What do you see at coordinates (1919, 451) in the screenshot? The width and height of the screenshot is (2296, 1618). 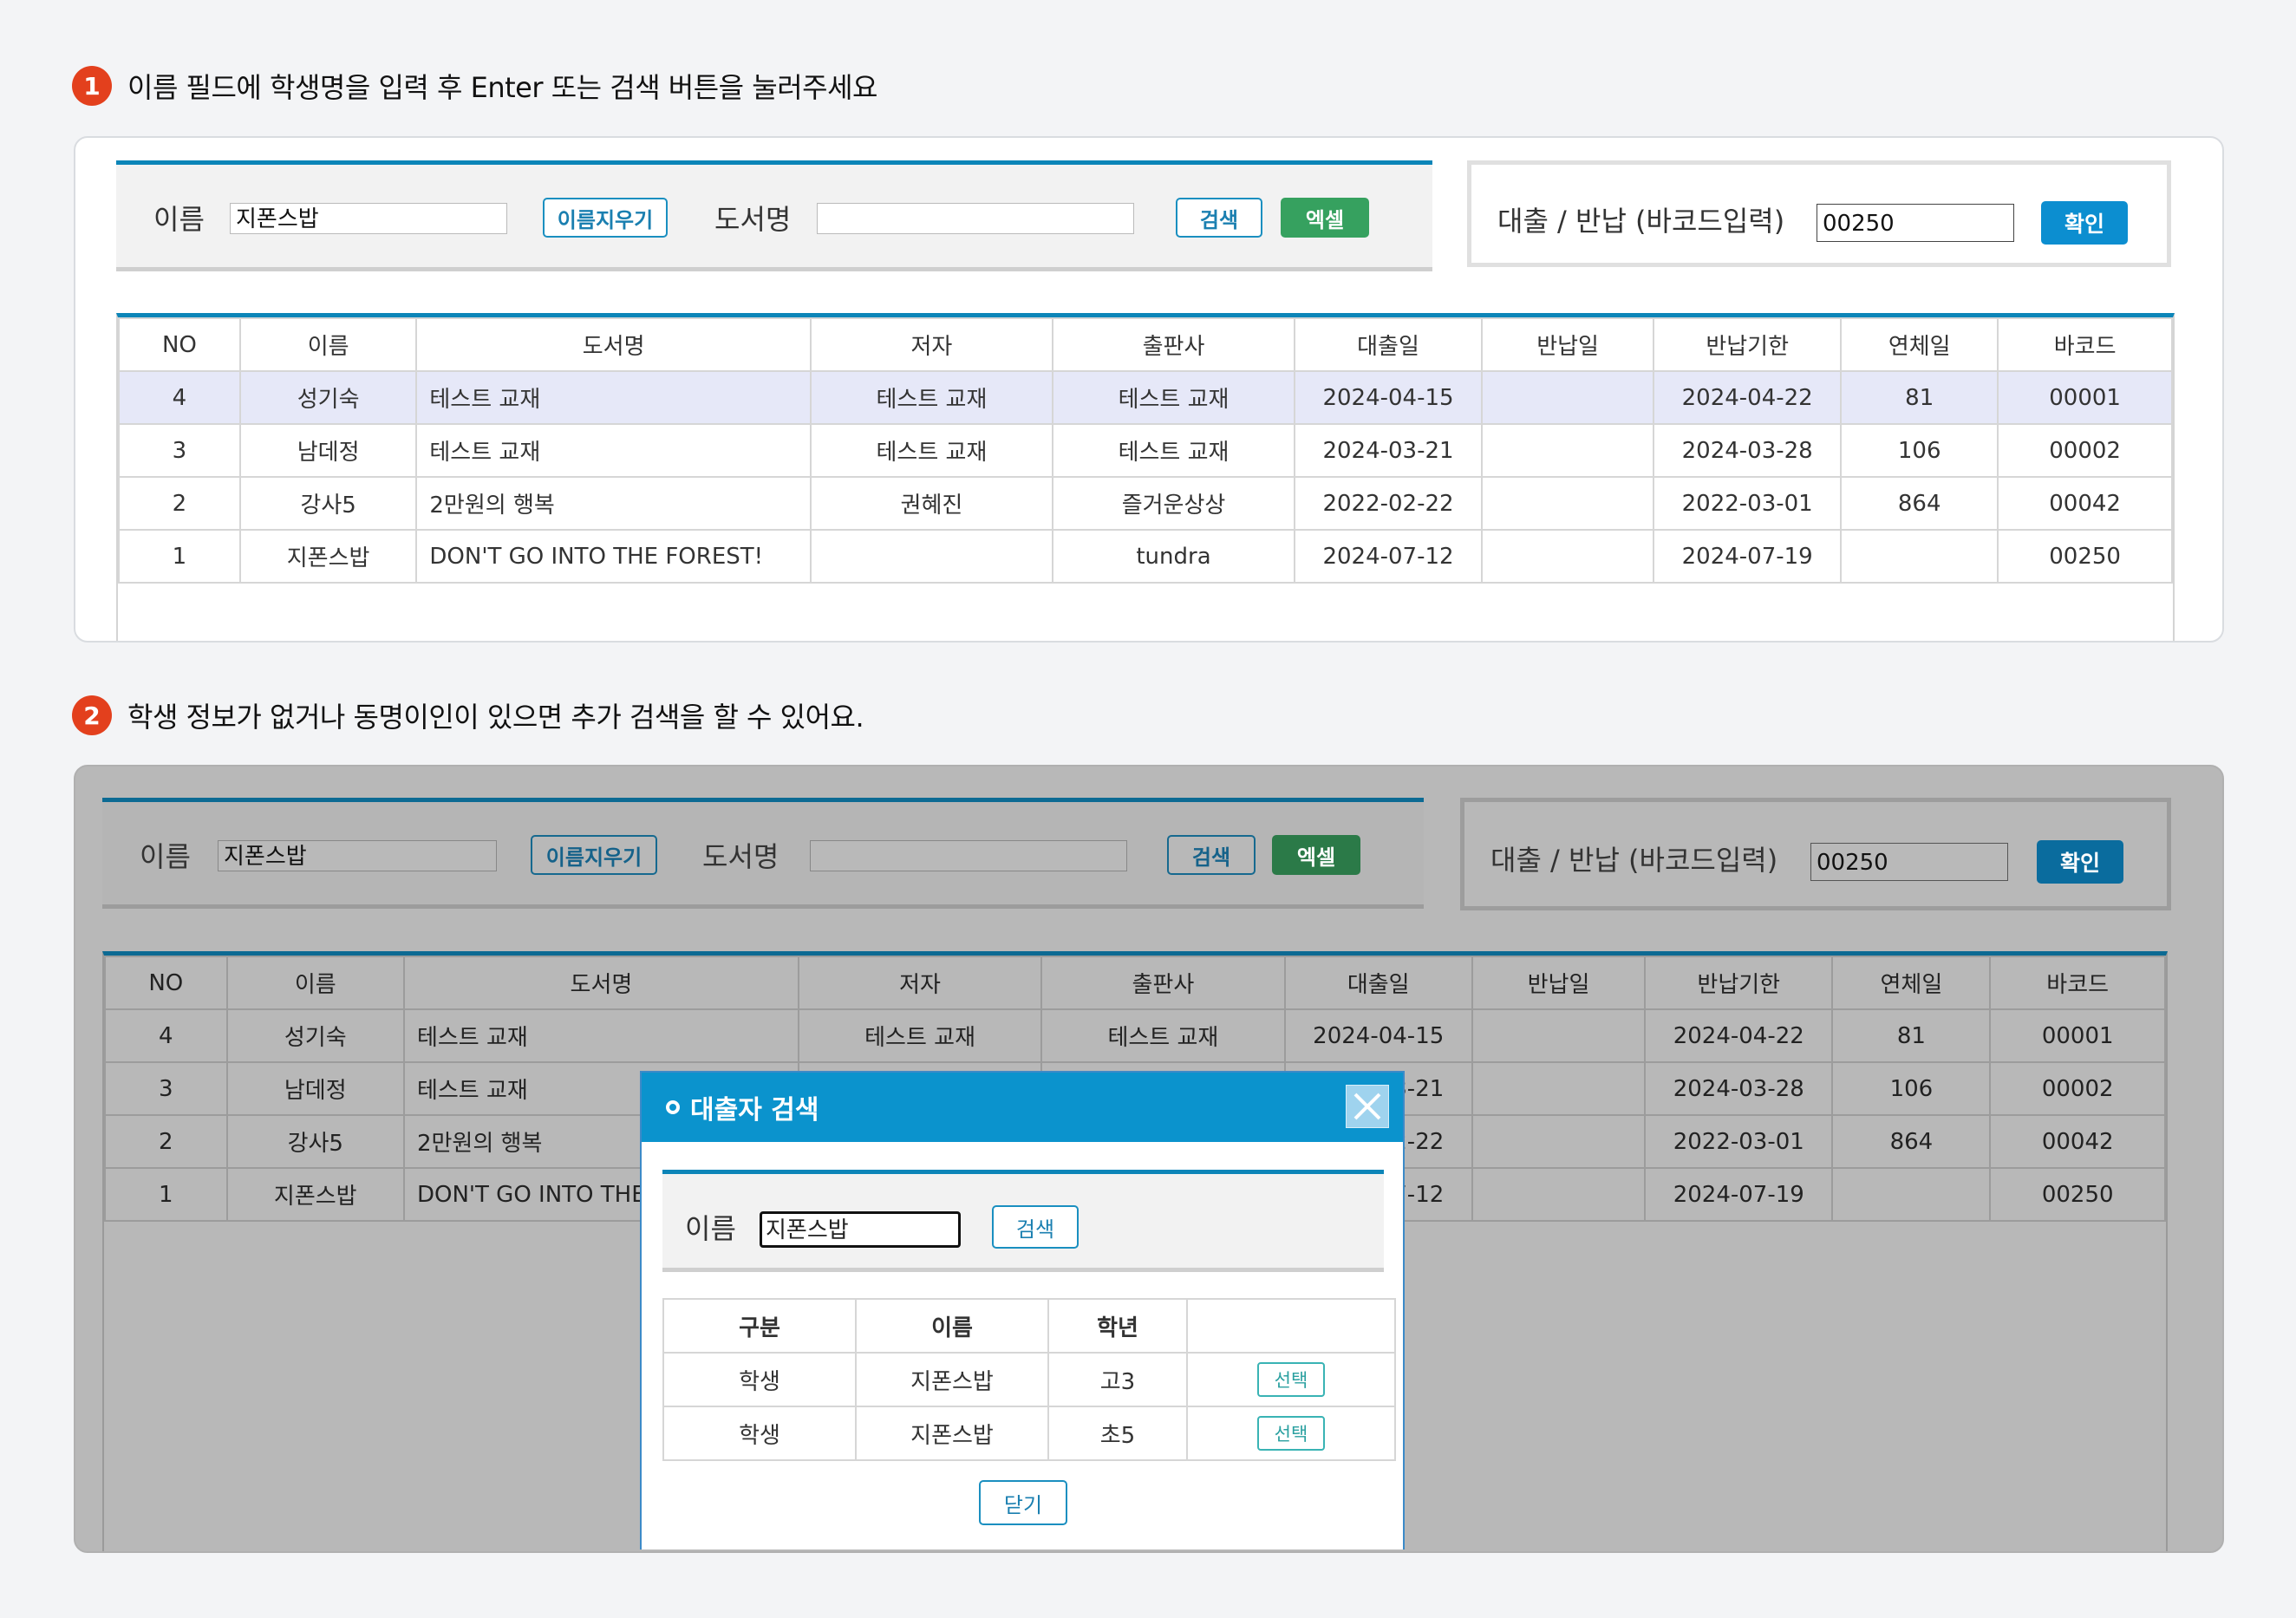 I see `overdue-cell: 106` at bounding box center [1919, 451].